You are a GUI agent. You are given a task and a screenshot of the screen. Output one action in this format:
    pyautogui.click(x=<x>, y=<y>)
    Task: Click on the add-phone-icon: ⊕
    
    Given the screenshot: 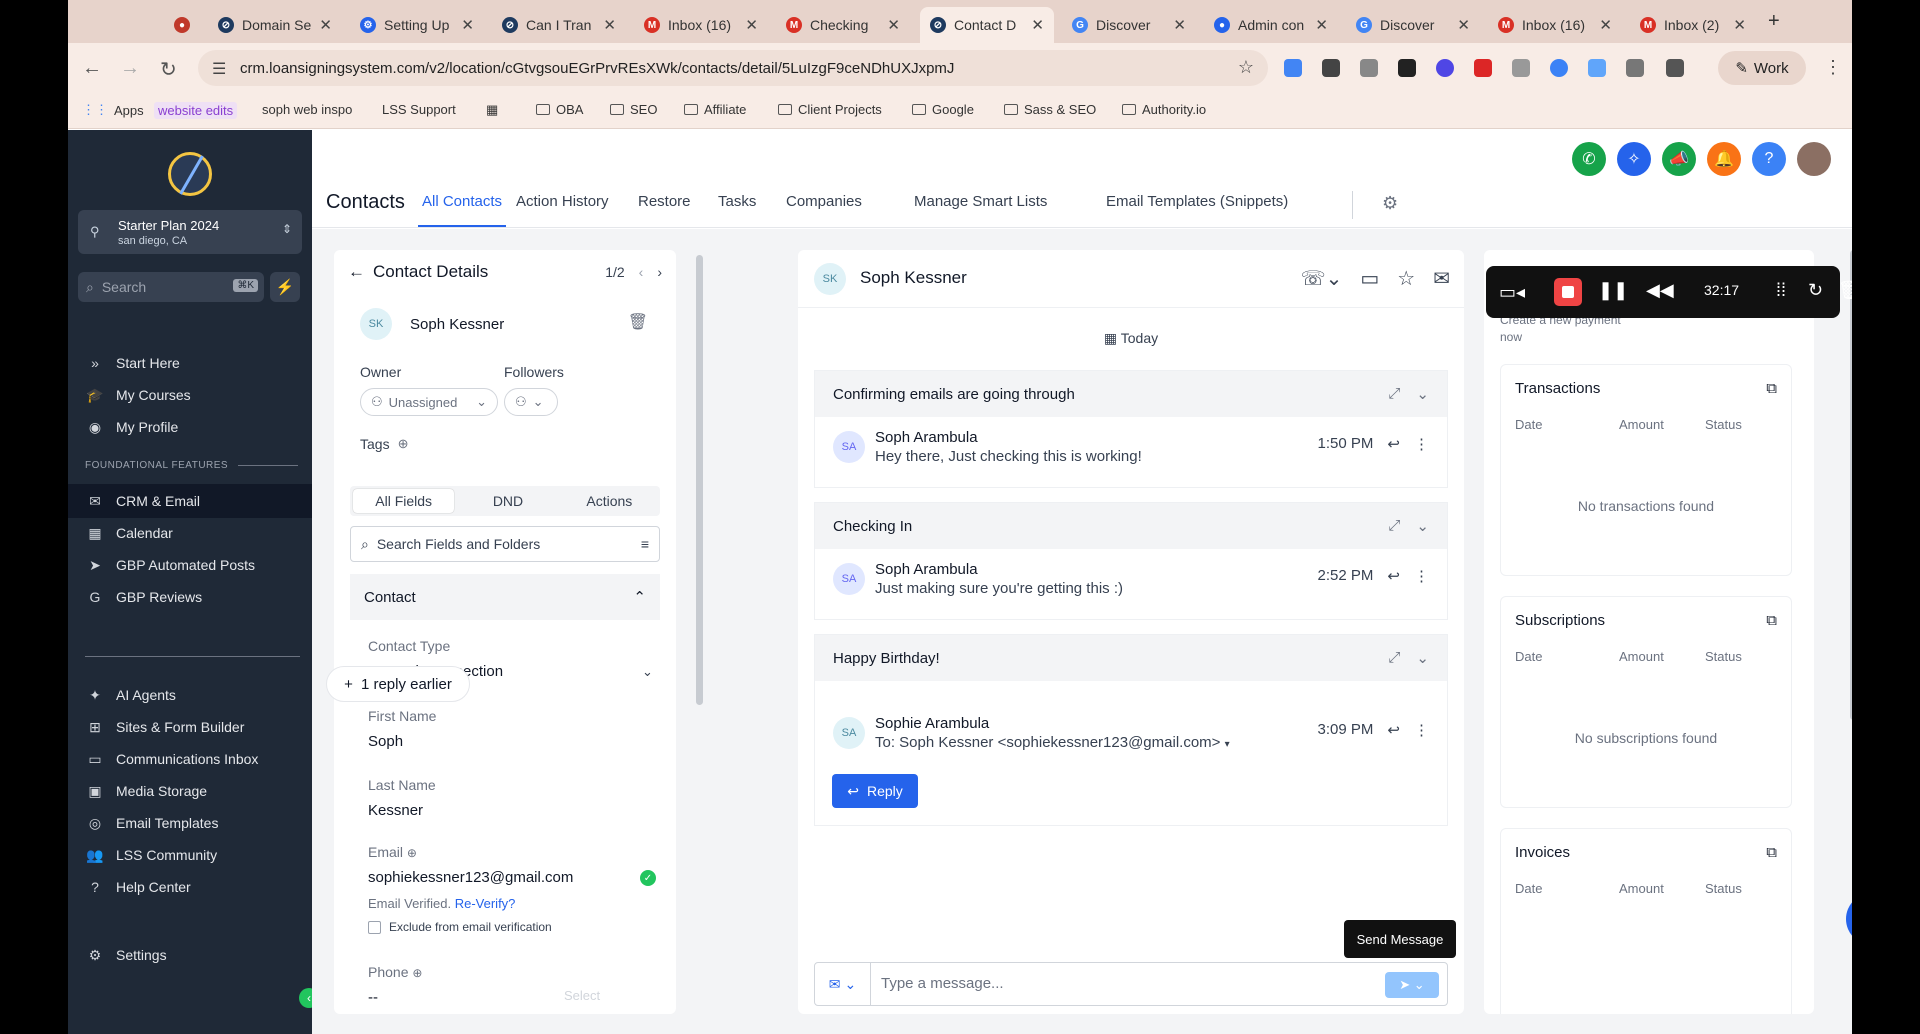 What is the action you would take?
    pyautogui.click(x=417, y=973)
    